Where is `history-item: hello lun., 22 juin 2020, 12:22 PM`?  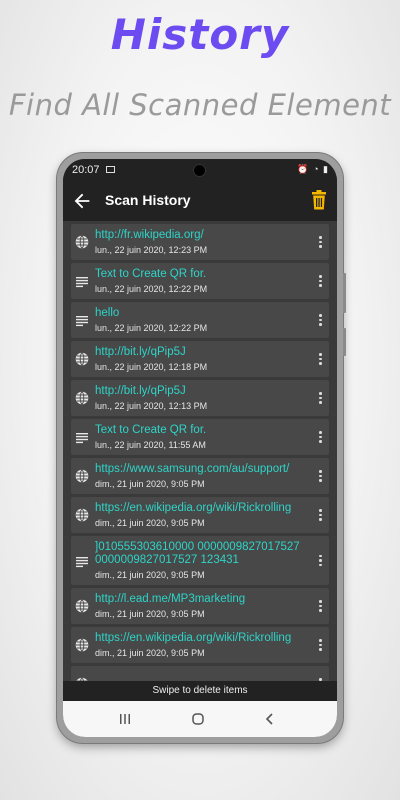
history-item: hello lun., 22 juin 2020, 12:22 PM is located at coordinates (200, 320).